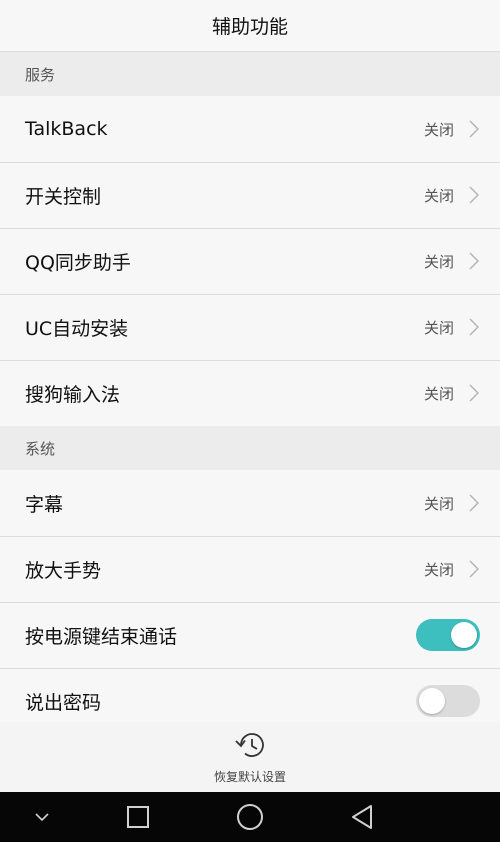  What do you see at coordinates (362, 817) in the screenshot?
I see `triangle-left-icon` at bounding box center [362, 817].